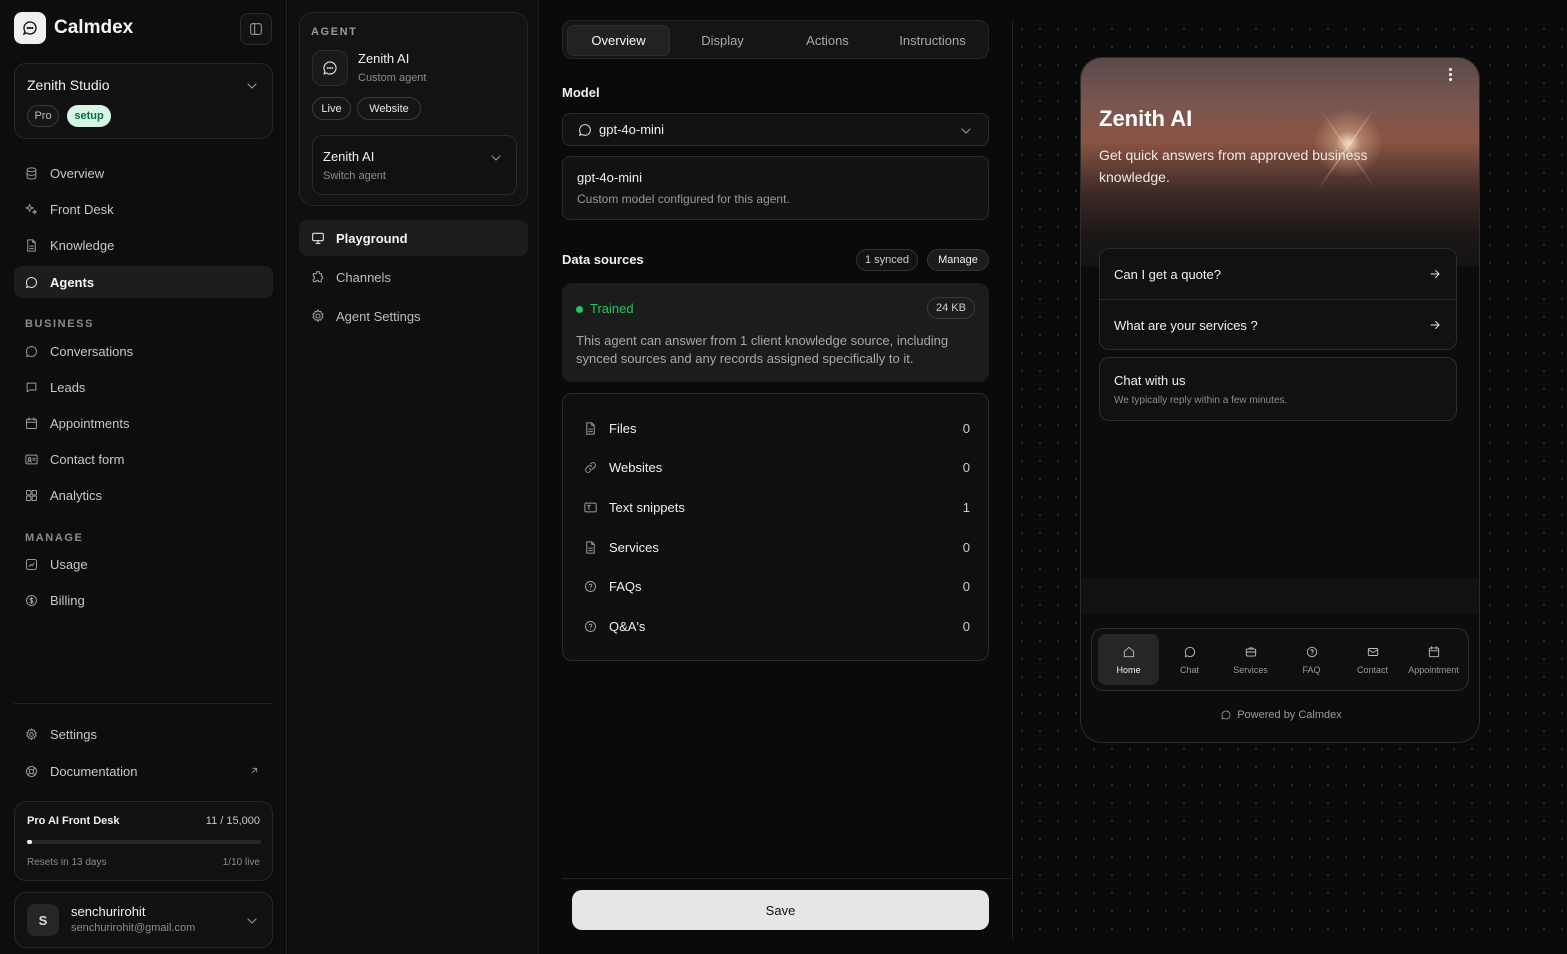 The image size is (1567, 954). Describe the element at coordinates (232, 821) in the screenshot. I see `plan-count: 11 / 15,000` at that location.